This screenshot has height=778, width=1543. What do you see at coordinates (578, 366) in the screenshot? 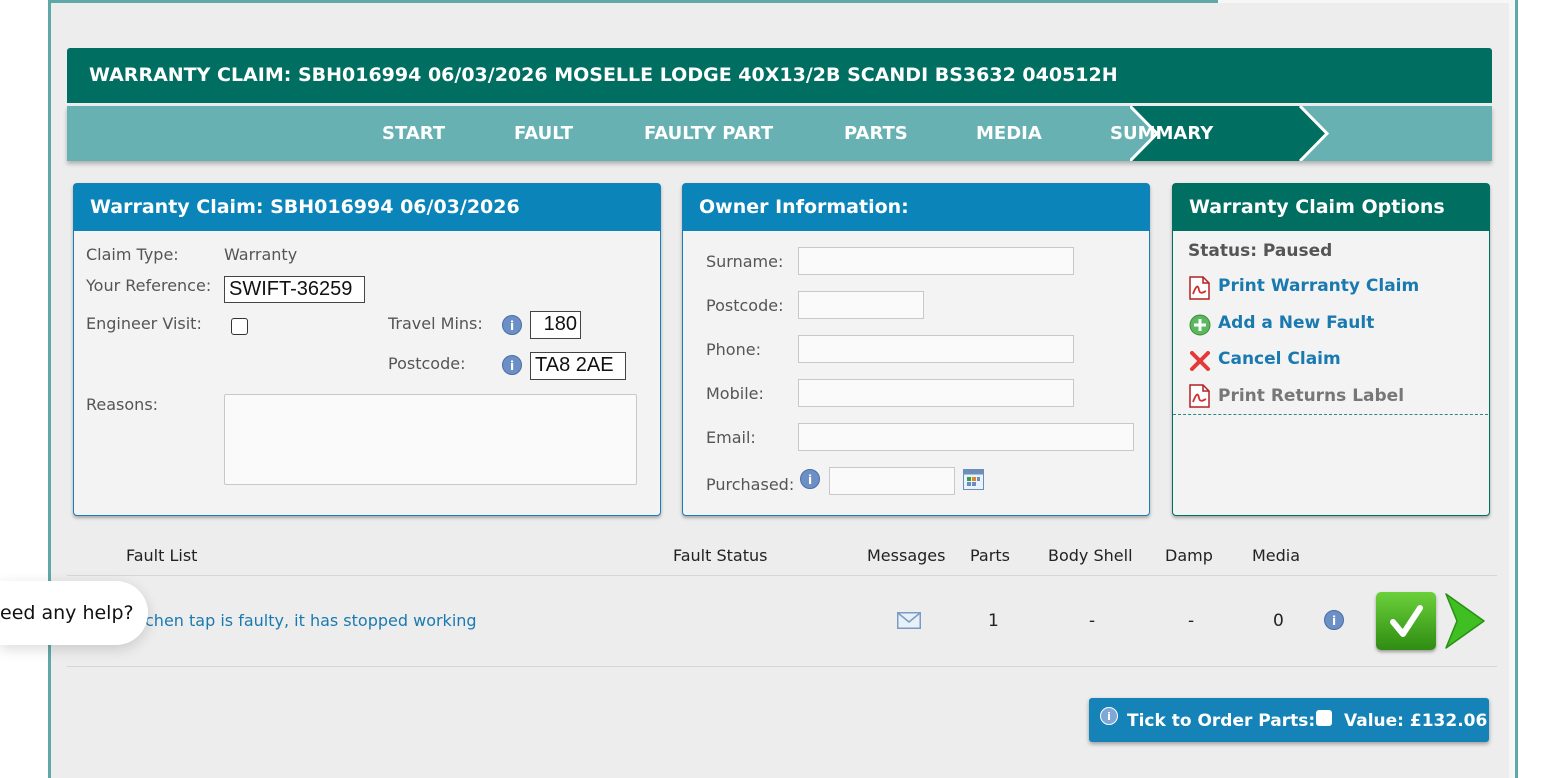
I see `postcode-input: TA8 2AE` at bounding box center [578, 366].